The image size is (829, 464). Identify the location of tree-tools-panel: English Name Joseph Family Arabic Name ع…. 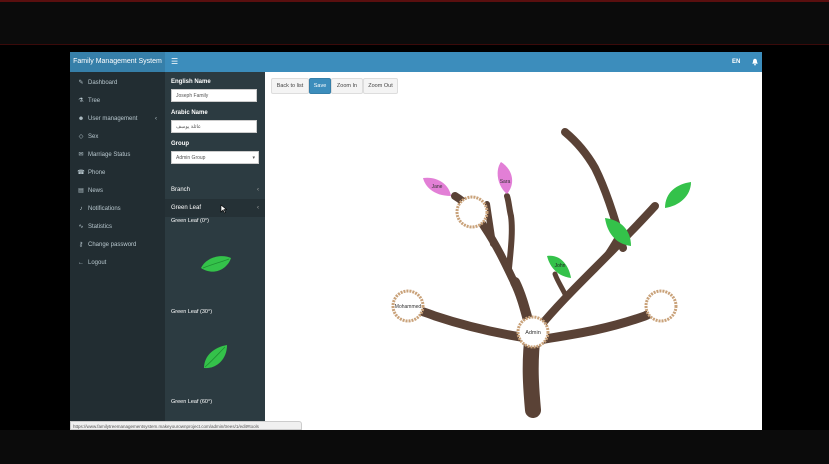
(215, 251).